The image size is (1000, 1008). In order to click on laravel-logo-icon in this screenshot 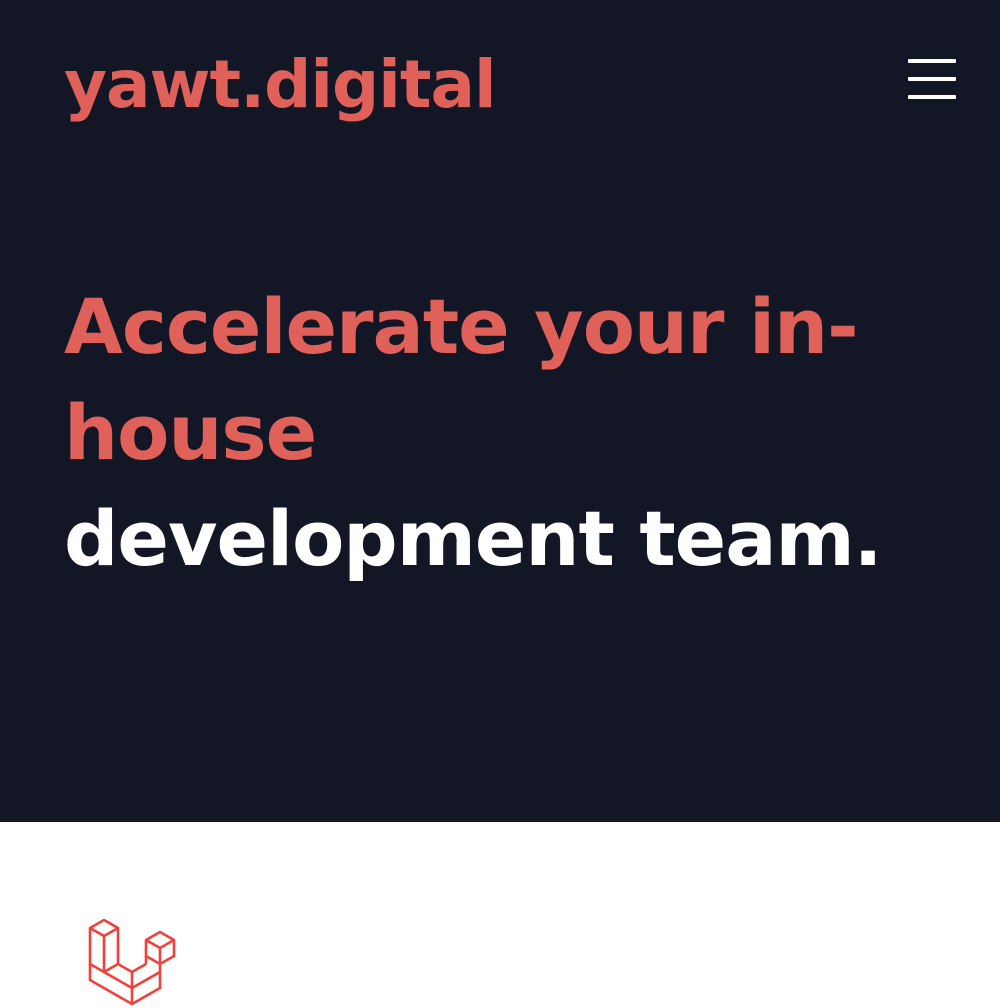, I will do `click(132, 962)`.